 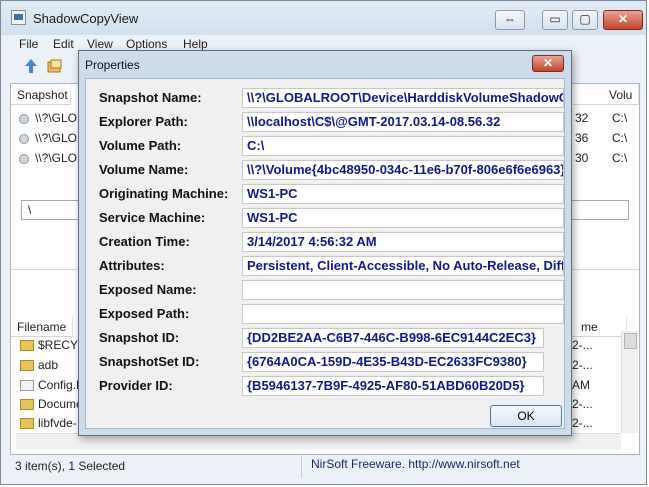 I want to click on status-count: 3 item(s), 1 Selected, so click(x=70, y=466).